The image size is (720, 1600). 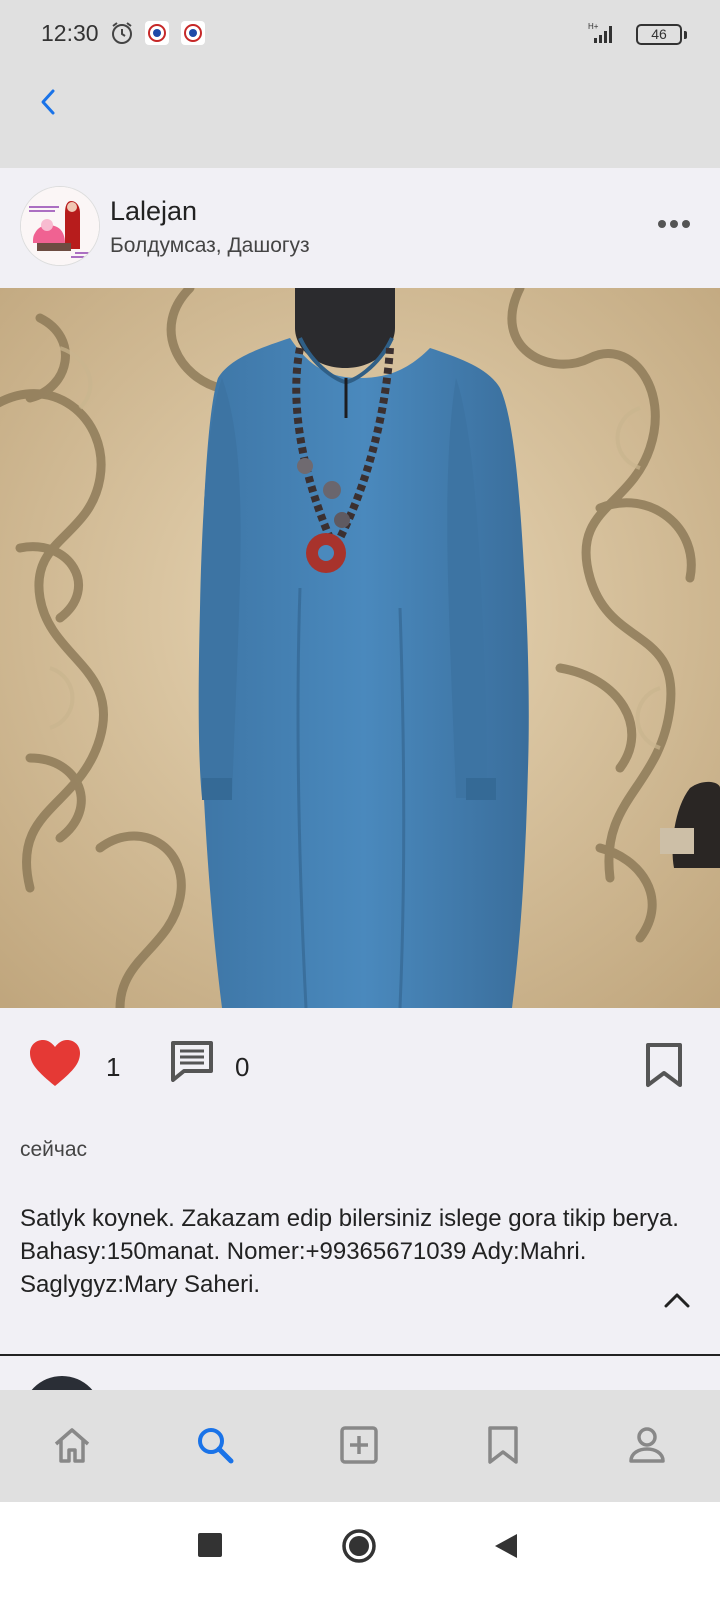 I want to click on home-button, so click(x=359, y=1546).